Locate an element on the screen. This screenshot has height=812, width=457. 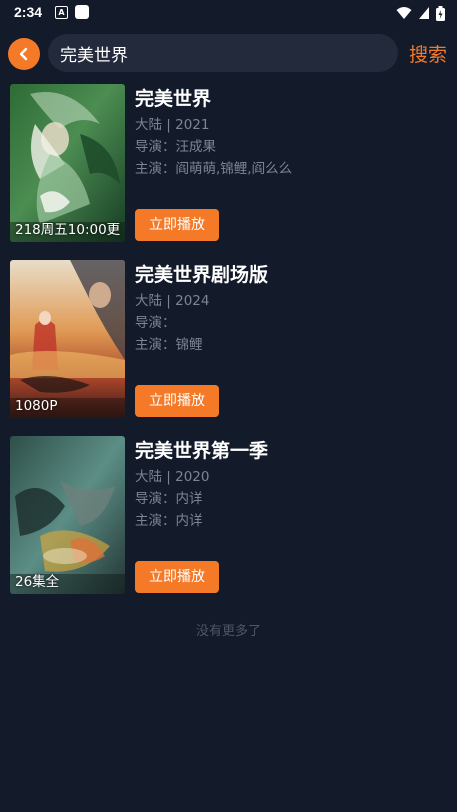
chevron-left-icon is located at coordinates (23, 54).